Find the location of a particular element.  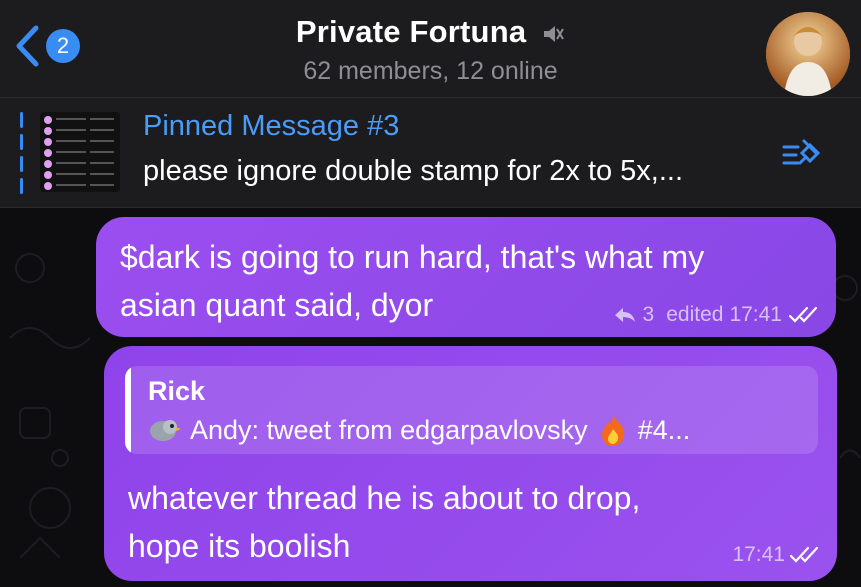

chat-title: Private Fortuna is located at coordinates (430, 32).